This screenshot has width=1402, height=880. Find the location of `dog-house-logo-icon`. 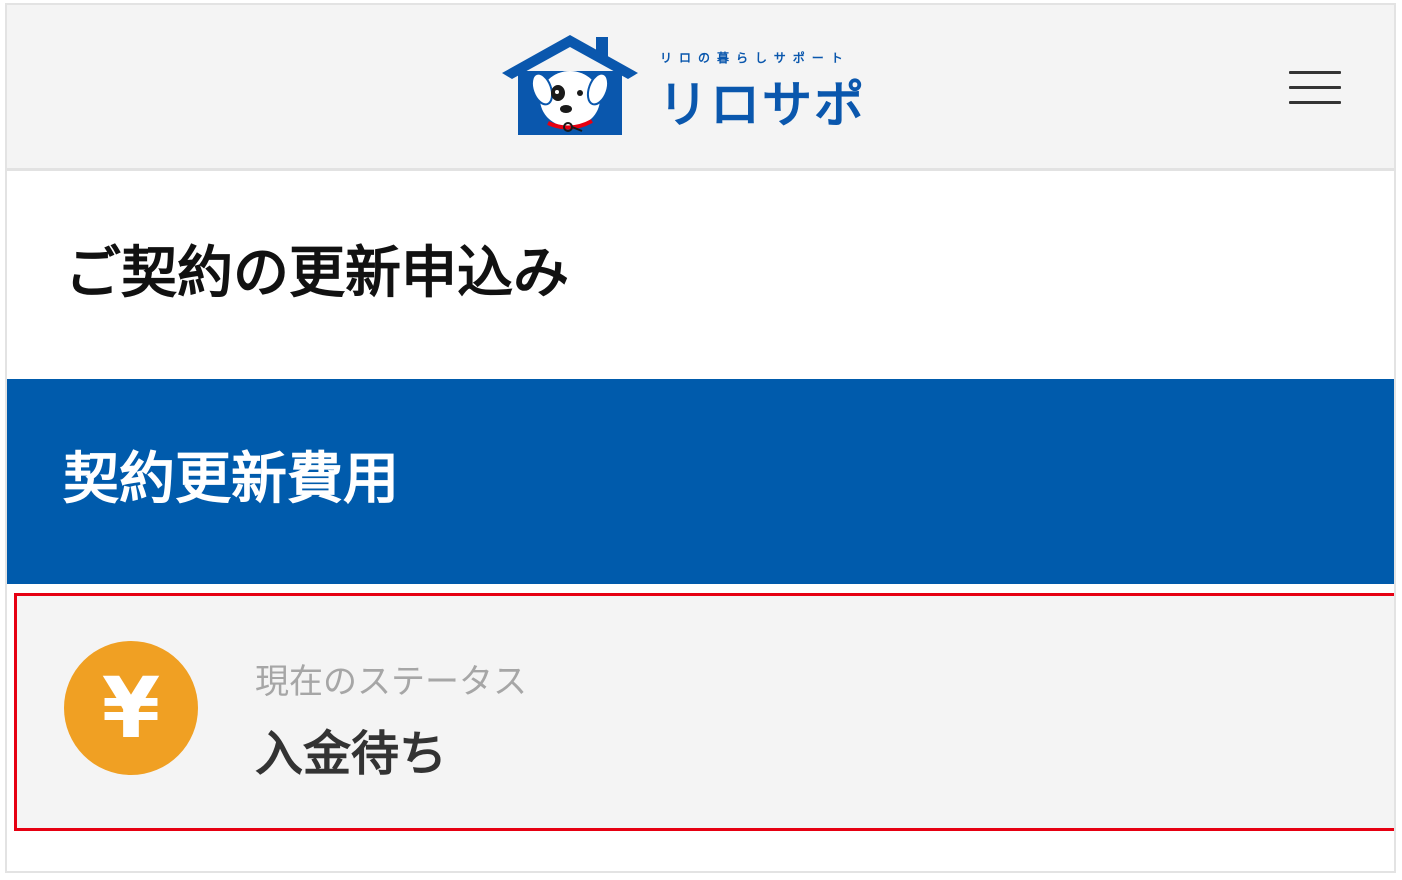

dog-house-logo-icon is located at coordinates (570, 85).